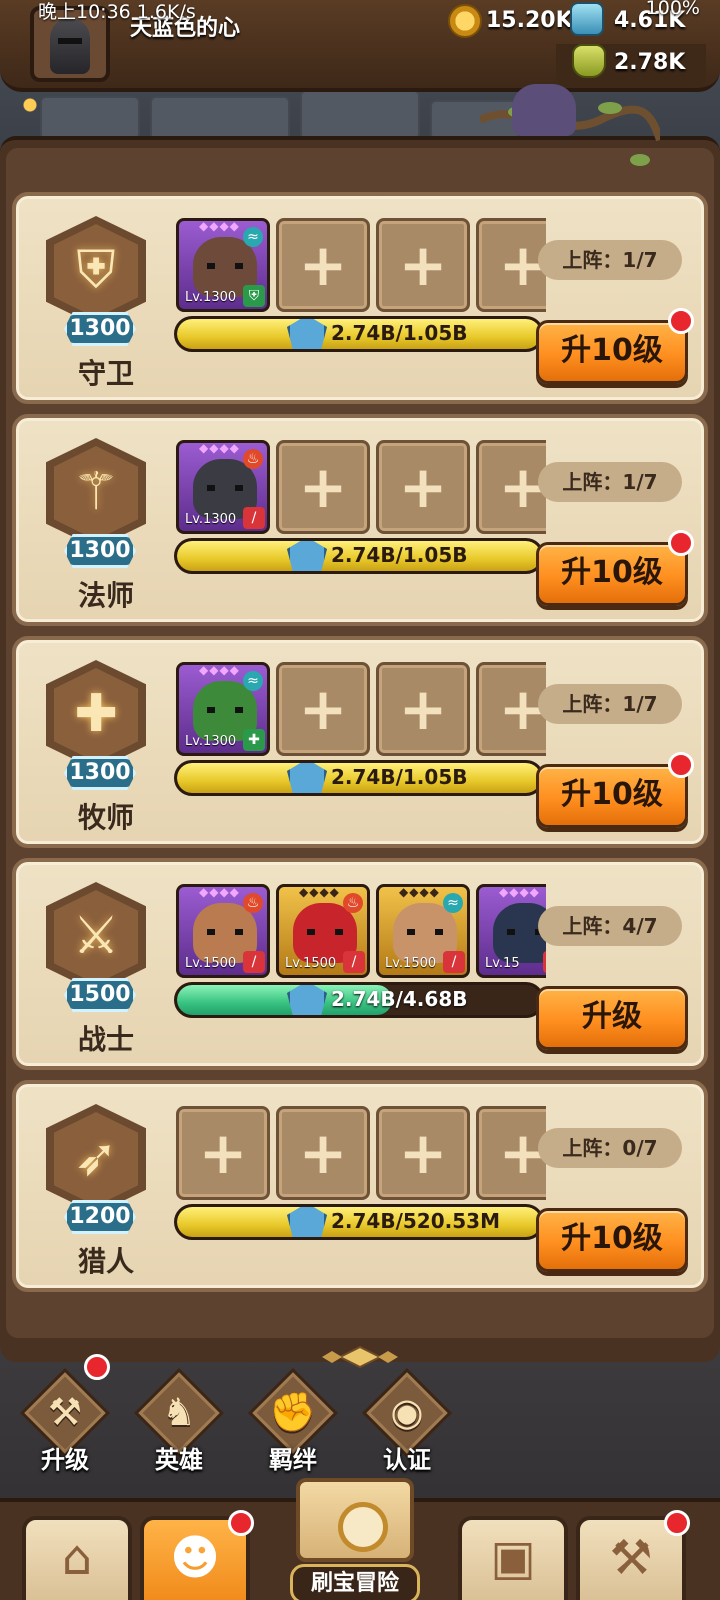  Describe the element at coordinates (363, 1527) in the screenshot. I see `compass-icon` at that location.